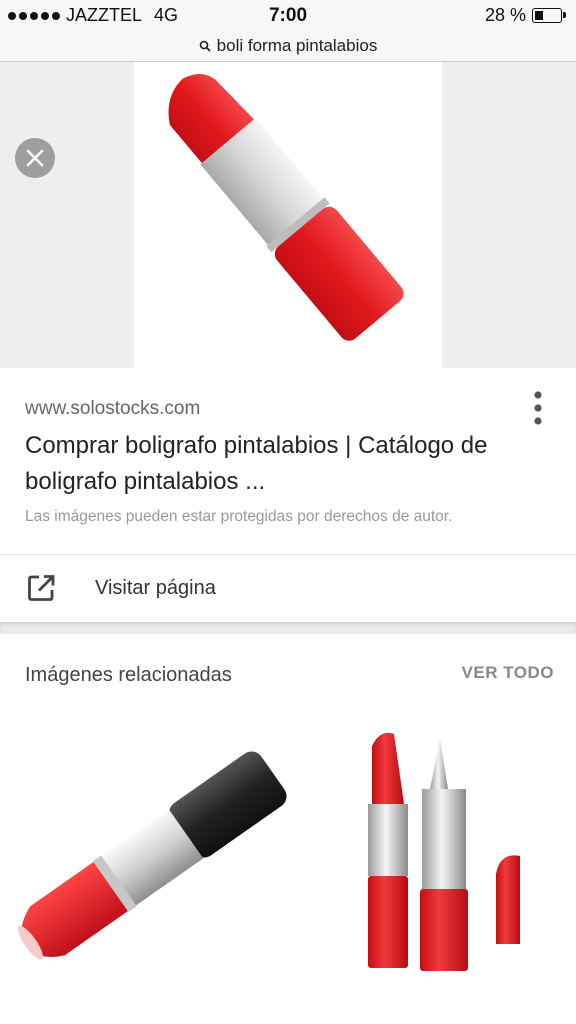 The image size is (576, 1024). Describe the element at coordinates (41, 588) in the screenshot. I see `open-in-new-icon` at that location.